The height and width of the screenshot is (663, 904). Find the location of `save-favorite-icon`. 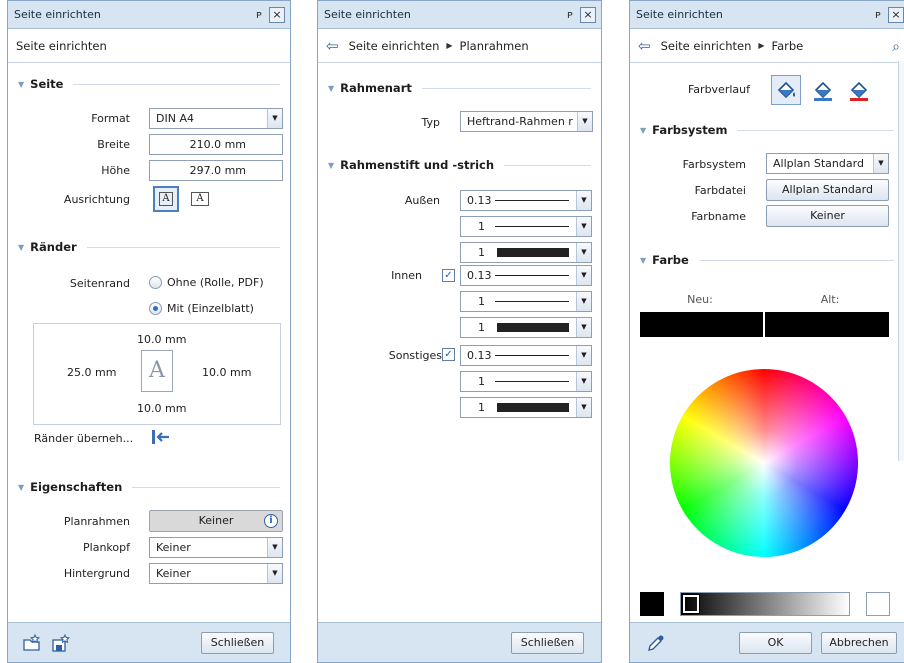

save-favorite-icon is located at coordinates (61, 643).